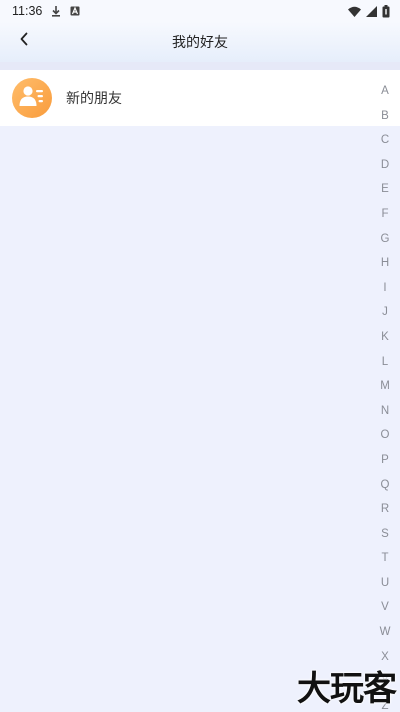 Image resolution: width=400 pixels, height=712 pixels. What do you see at coordinates (354, 11) in the screenshot?
I see `wifi-icon` at bounding box center [354, 11].